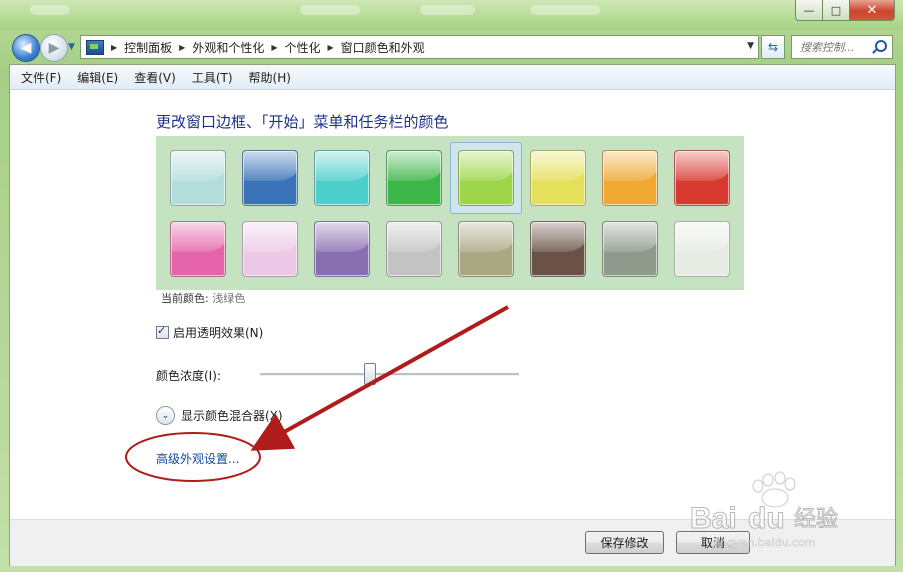 The height and width of the screenshot is (572, 903). I want to click on intensity-slider-thumb, so click(369, 374).